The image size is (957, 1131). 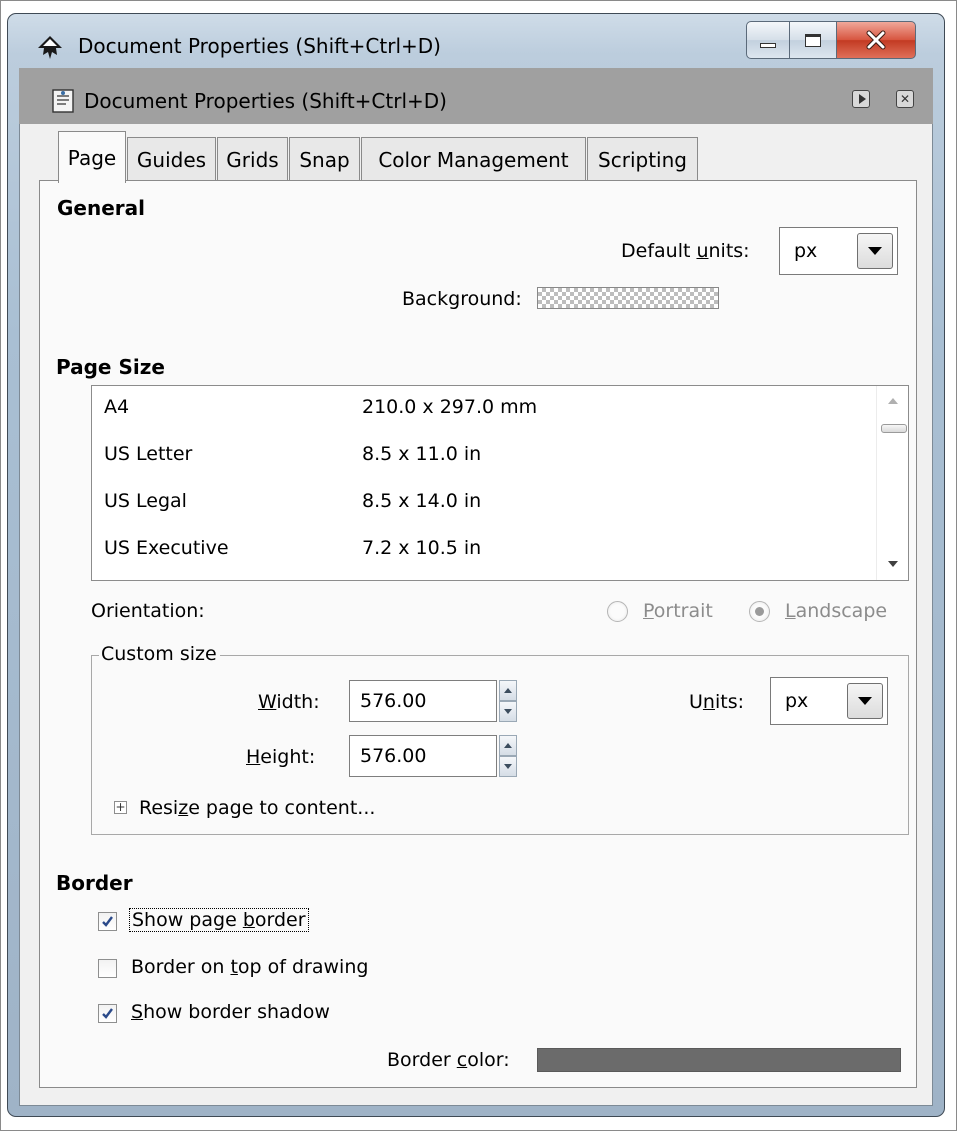 What do you see at coordinates (450, 407) in the screenshot?
I see `page-size-dimensions: 210.0 x 297.0 mm` at bounding box center [450, 407].